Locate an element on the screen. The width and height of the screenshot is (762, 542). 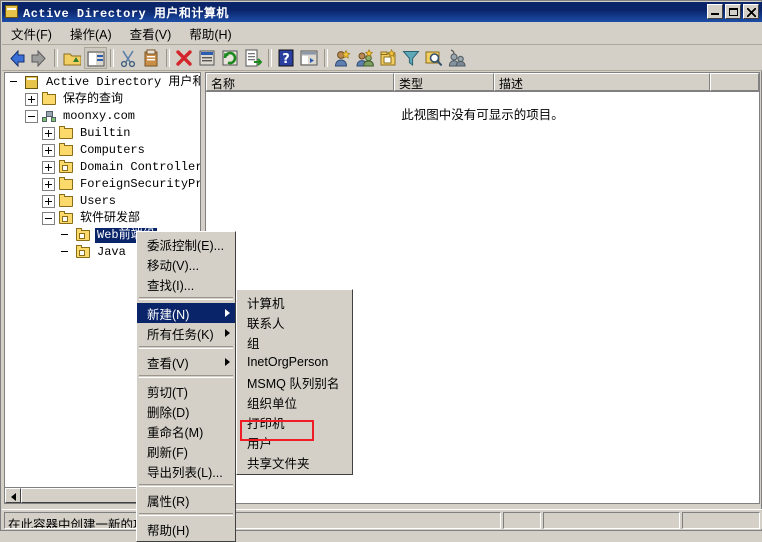
tree-node: moonxy.com is located at coordinates (102, 116).